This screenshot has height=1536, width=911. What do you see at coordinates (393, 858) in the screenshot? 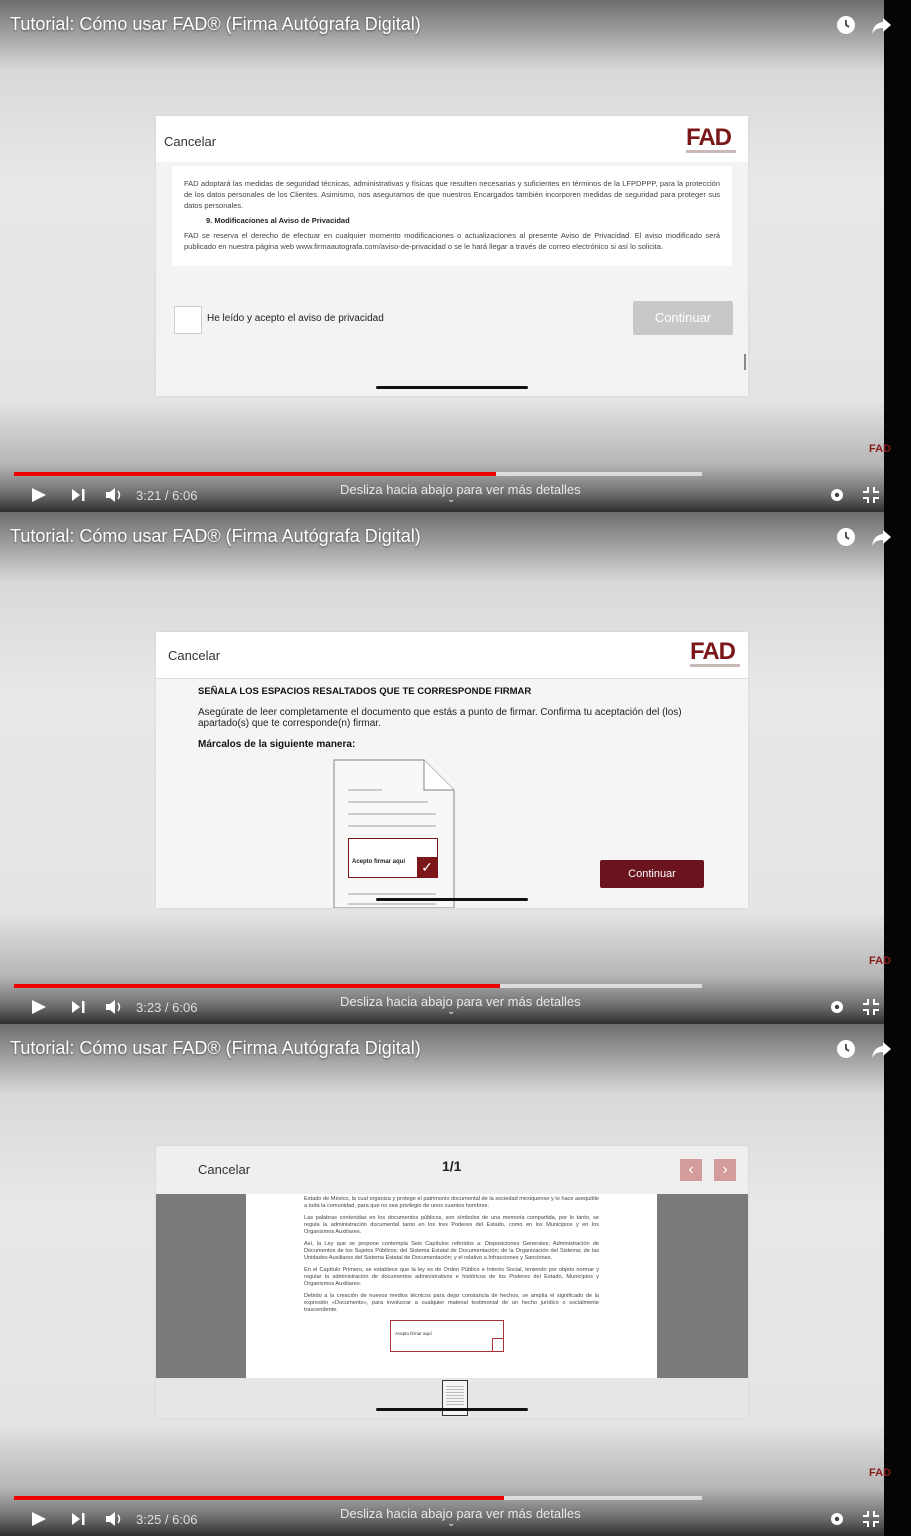
I see `accept-sign-box: Acepto firmar aquí ✓` at bounding box center [393, 858].